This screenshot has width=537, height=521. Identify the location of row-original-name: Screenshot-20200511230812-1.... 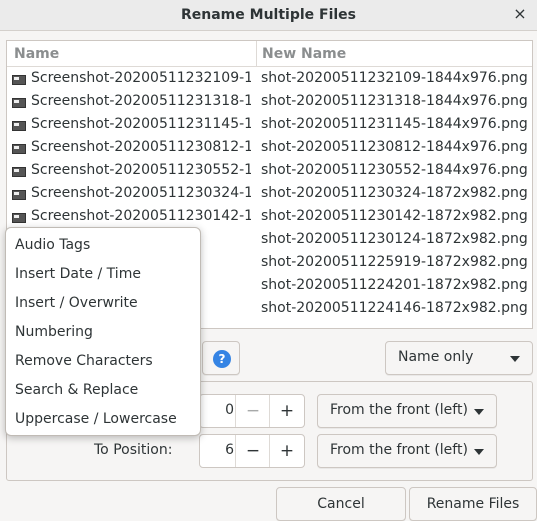
(141, 147).